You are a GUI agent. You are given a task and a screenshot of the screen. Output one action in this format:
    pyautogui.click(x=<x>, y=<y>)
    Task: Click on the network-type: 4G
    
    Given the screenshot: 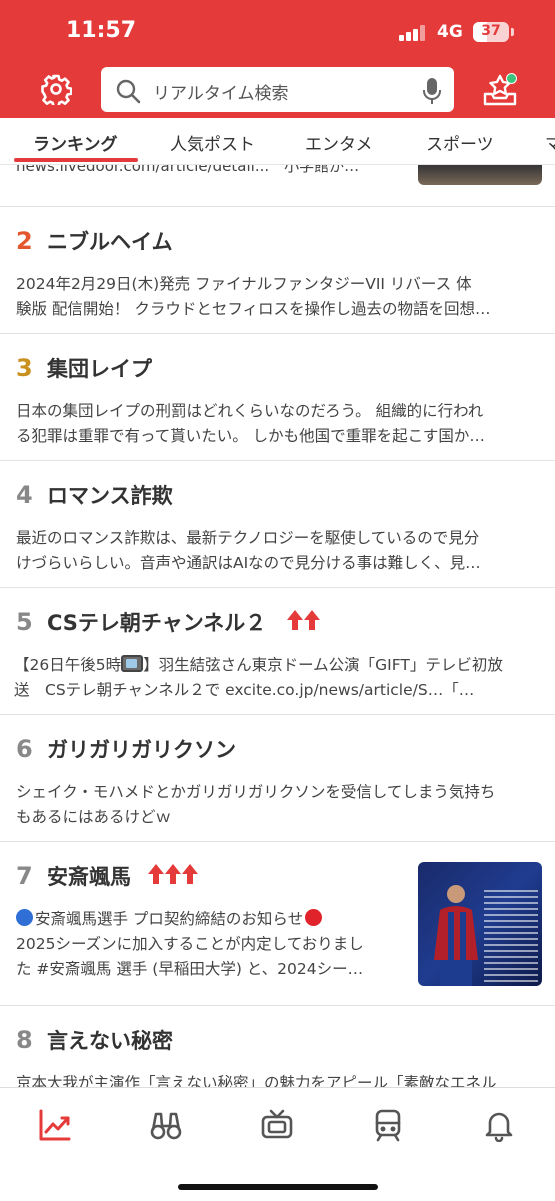 What is the action you would take?
    pyautogui.click(x=450, y=32)
    